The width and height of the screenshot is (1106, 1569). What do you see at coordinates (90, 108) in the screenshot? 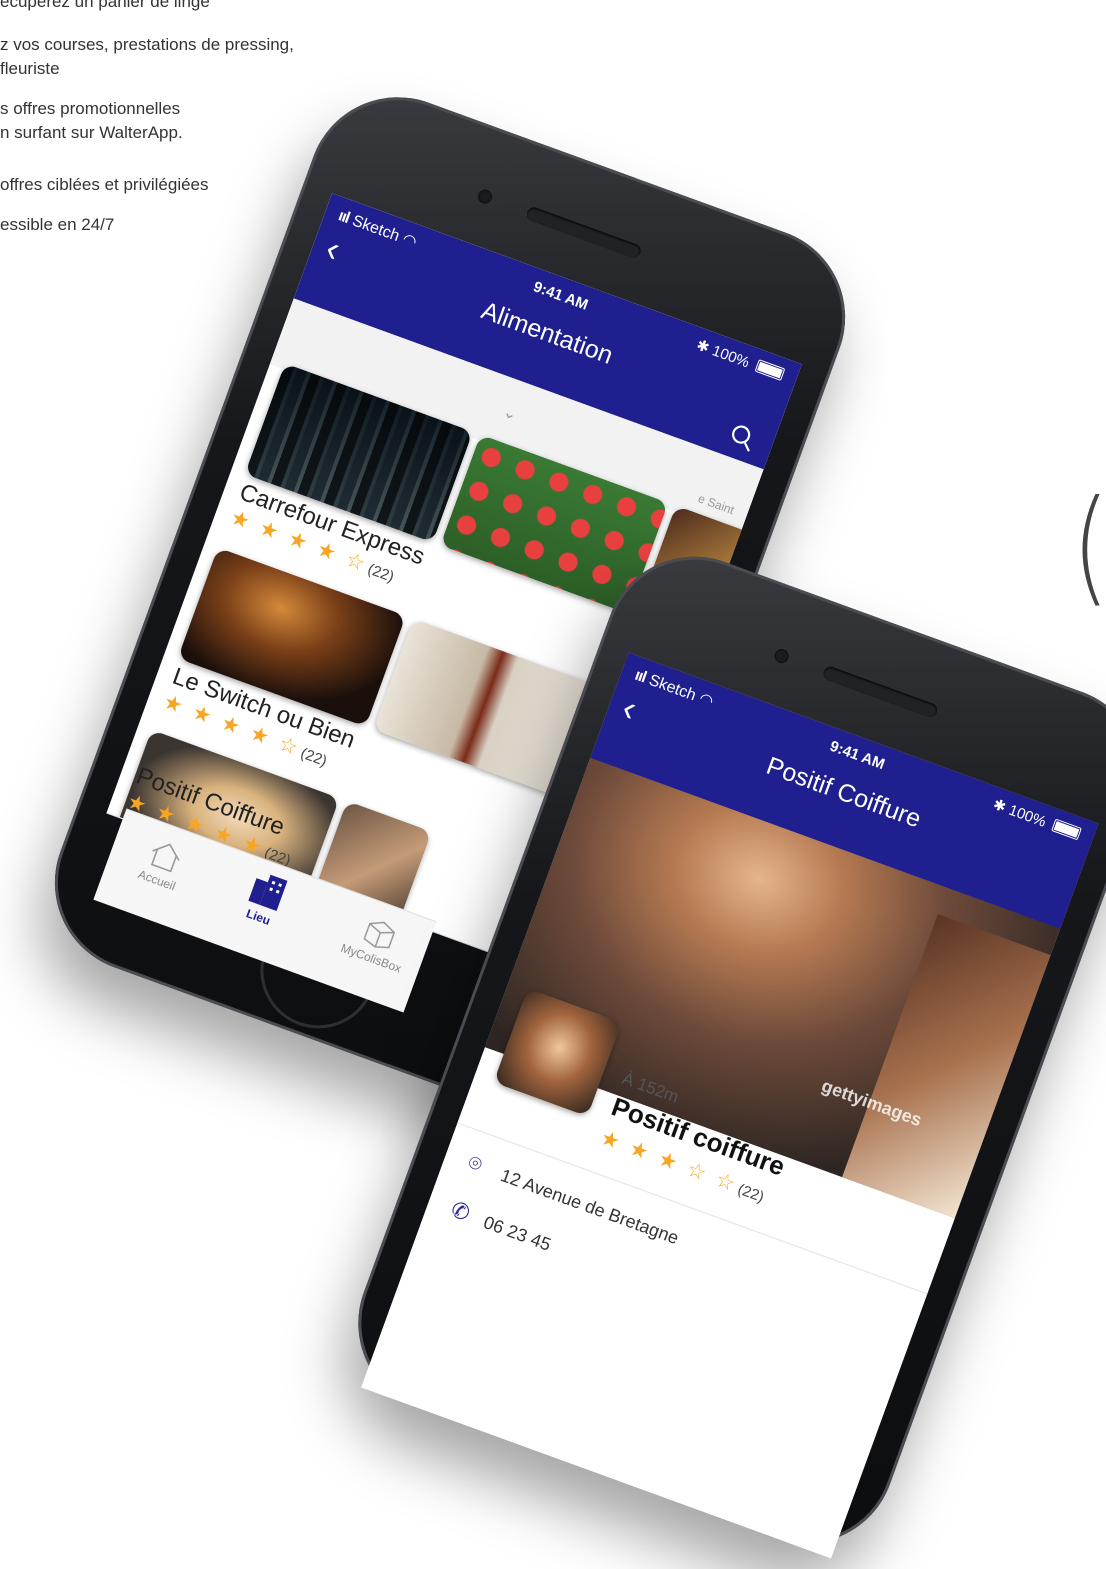
I see `marketing-line: s offres promotionnelles` at bounding box center [90, 108].